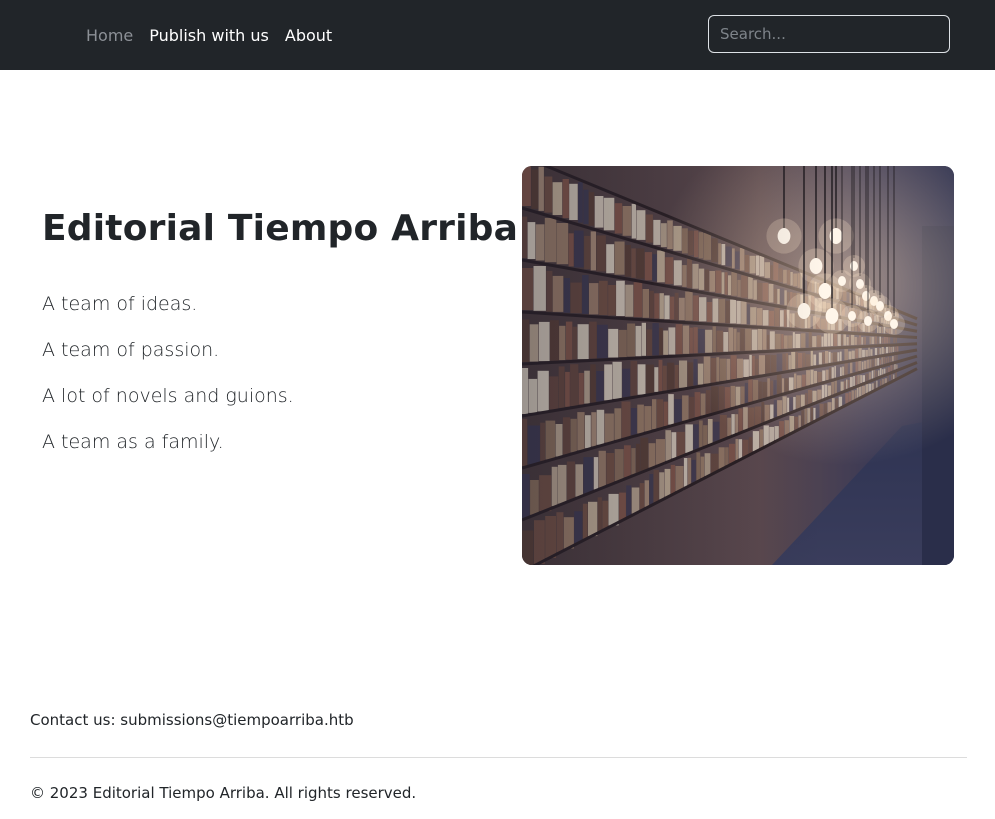 The width and height of the screenshot is (995, 819). Describe the element at coordinates (498, 757) in the screenshot. I see `footer-divider` at that location.